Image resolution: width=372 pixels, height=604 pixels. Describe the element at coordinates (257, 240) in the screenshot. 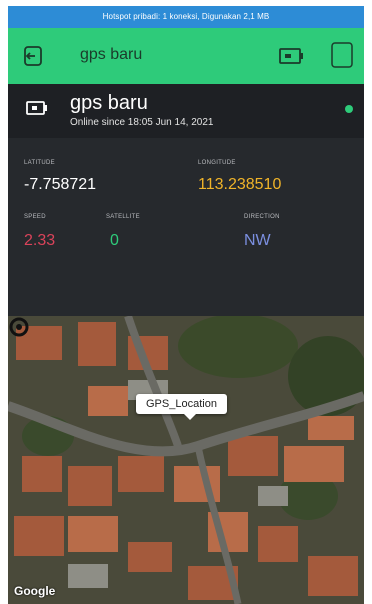

I see `direction-value: NW` at that location.